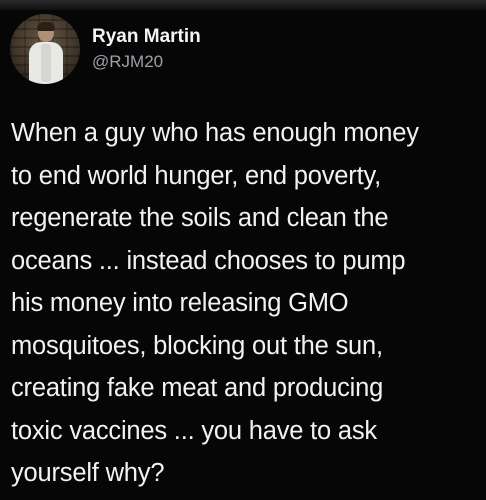  I want to click on tweet-text-line: his money into releasing GMO, so click(180, 303).